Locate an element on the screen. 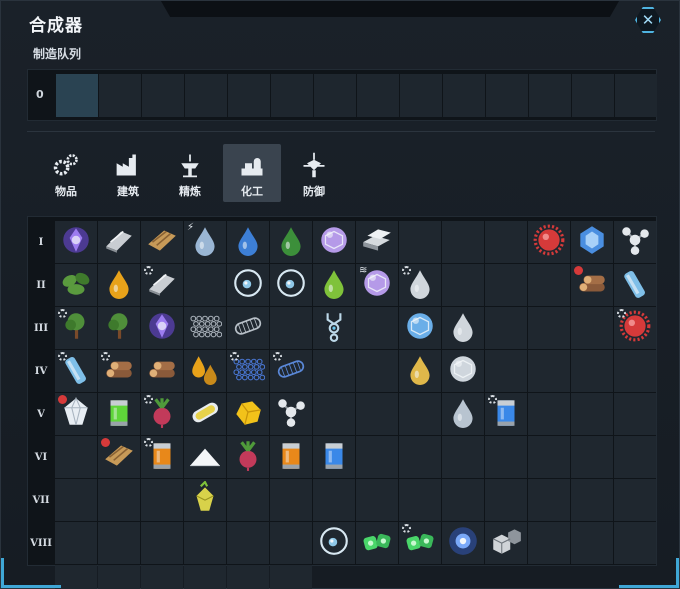 This screenshot has width=680, height=589. grey-cubes-icon is located at coordinates (506, 543).